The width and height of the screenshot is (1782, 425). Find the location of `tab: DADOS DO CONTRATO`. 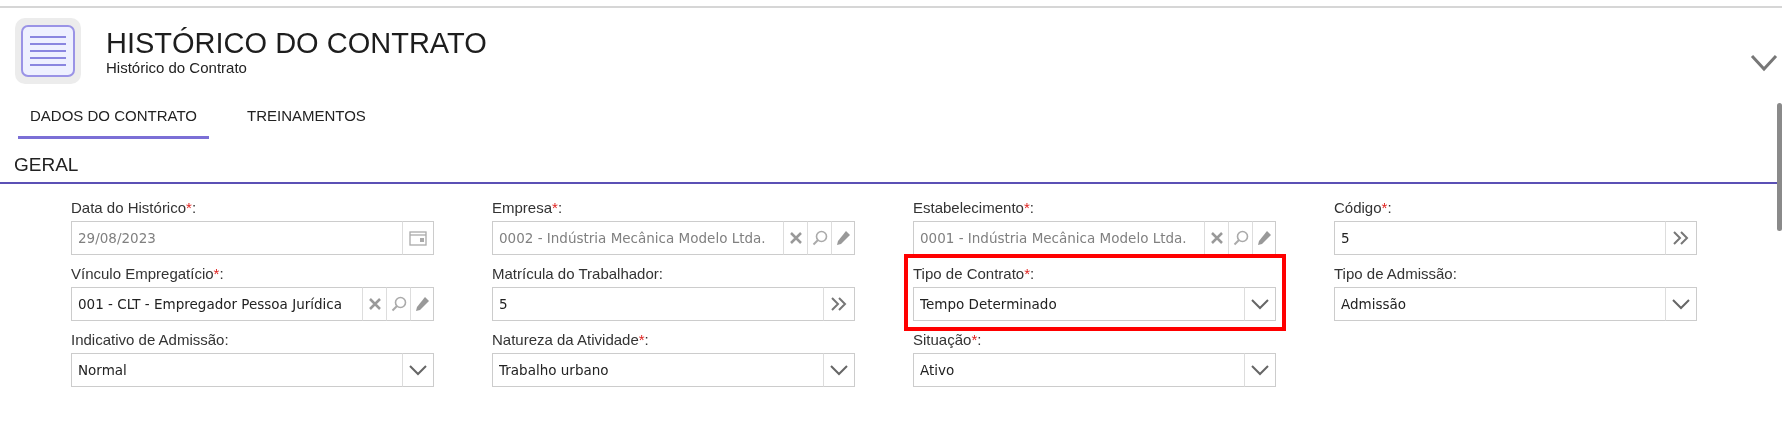

tab: DADOS DO CONTRATO is located at coordinates (113, 119).